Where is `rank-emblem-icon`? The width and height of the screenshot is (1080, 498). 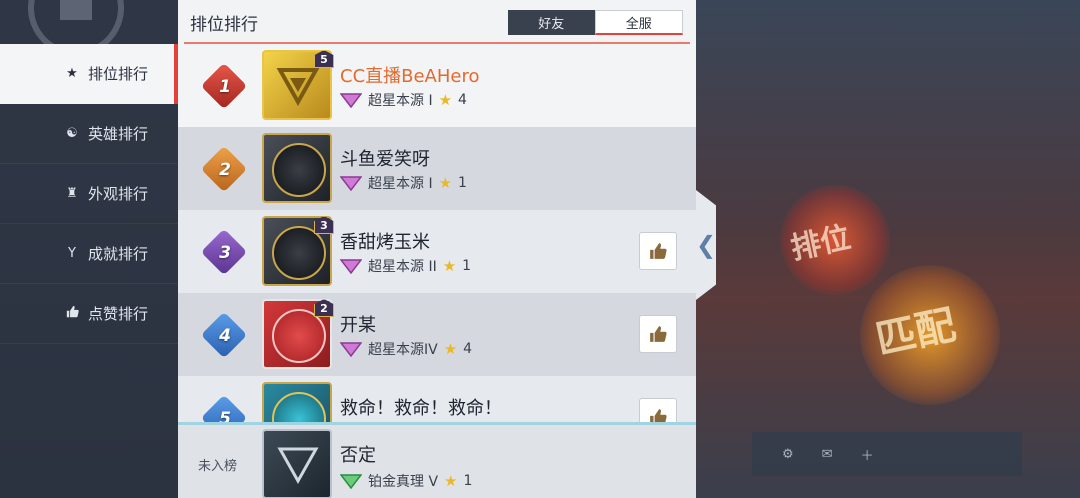
rank-emblem-icon is located at coordinates (298, 87).